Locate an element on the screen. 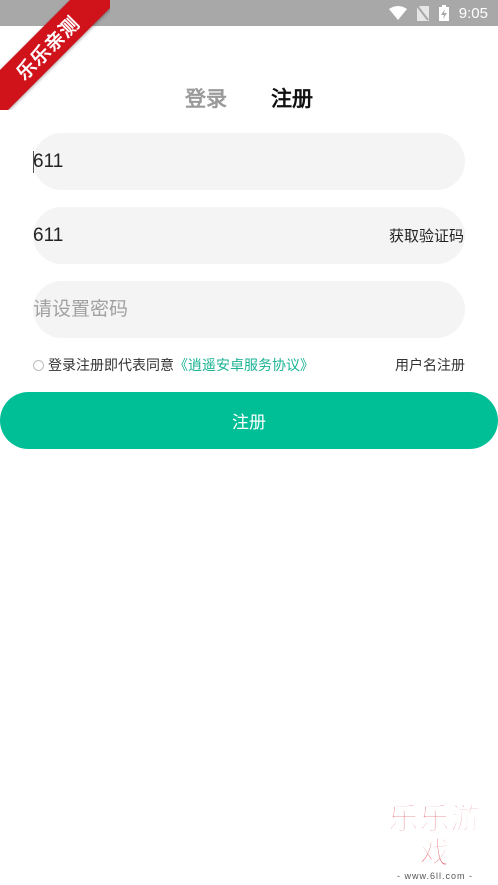  agreement-radio is located at coordinates (38, 365).